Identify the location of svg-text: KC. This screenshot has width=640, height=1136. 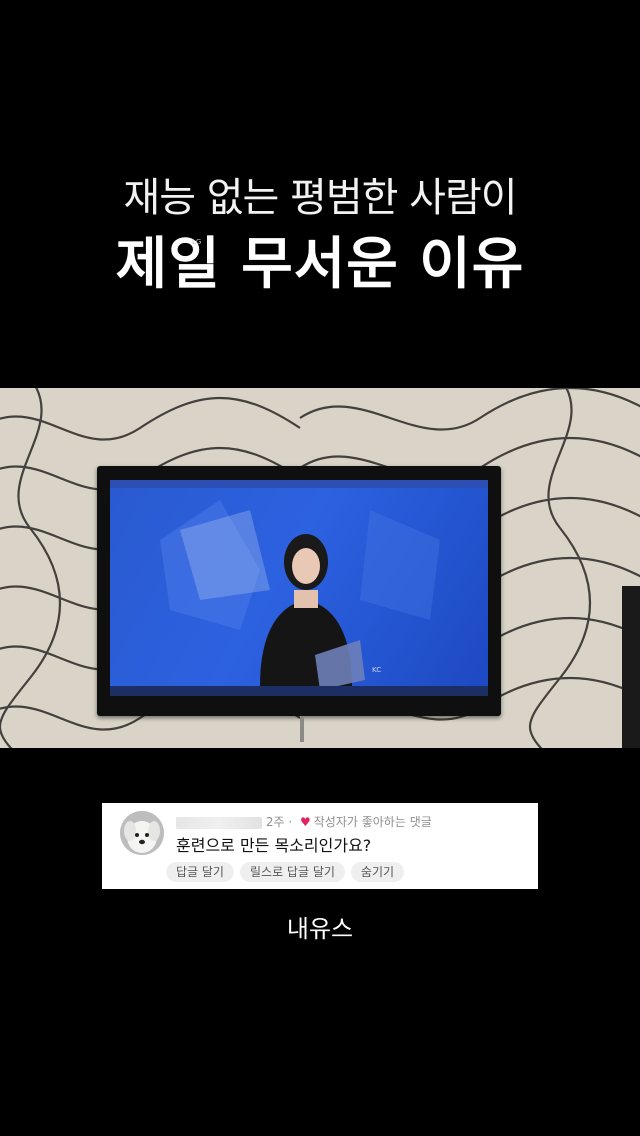
(376, 670).